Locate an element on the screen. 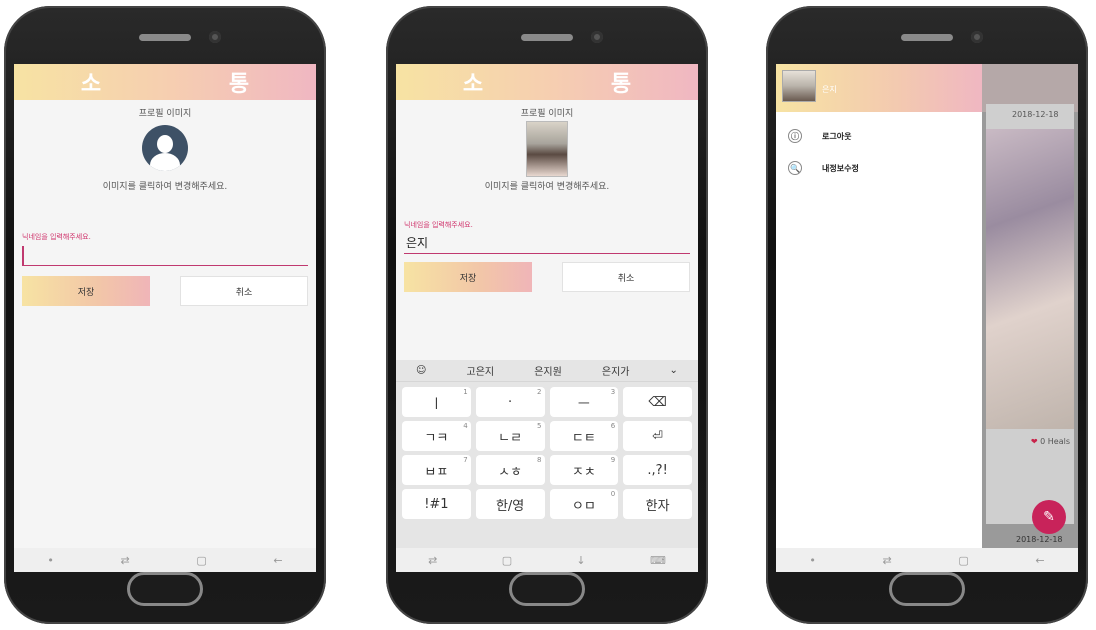 This screenshot has width=1096, height=630. hearts-count: ❤ 0 Heals is located at coordinates (1030, 437).